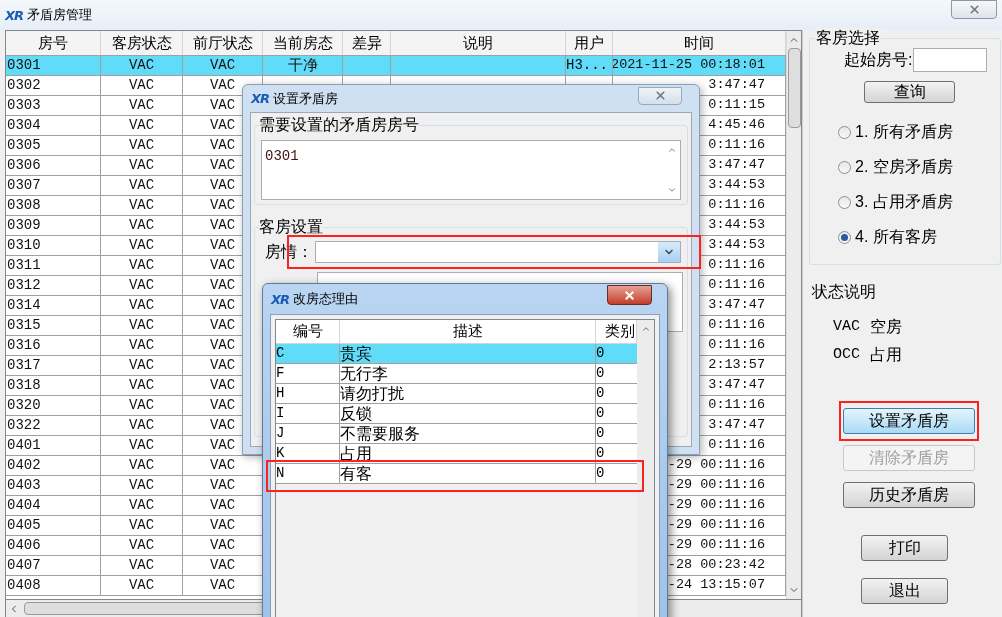  Describe the element at coordinates (716, 565) in the screenshot. I see `table-cell: -28 00:23:42` at that location.